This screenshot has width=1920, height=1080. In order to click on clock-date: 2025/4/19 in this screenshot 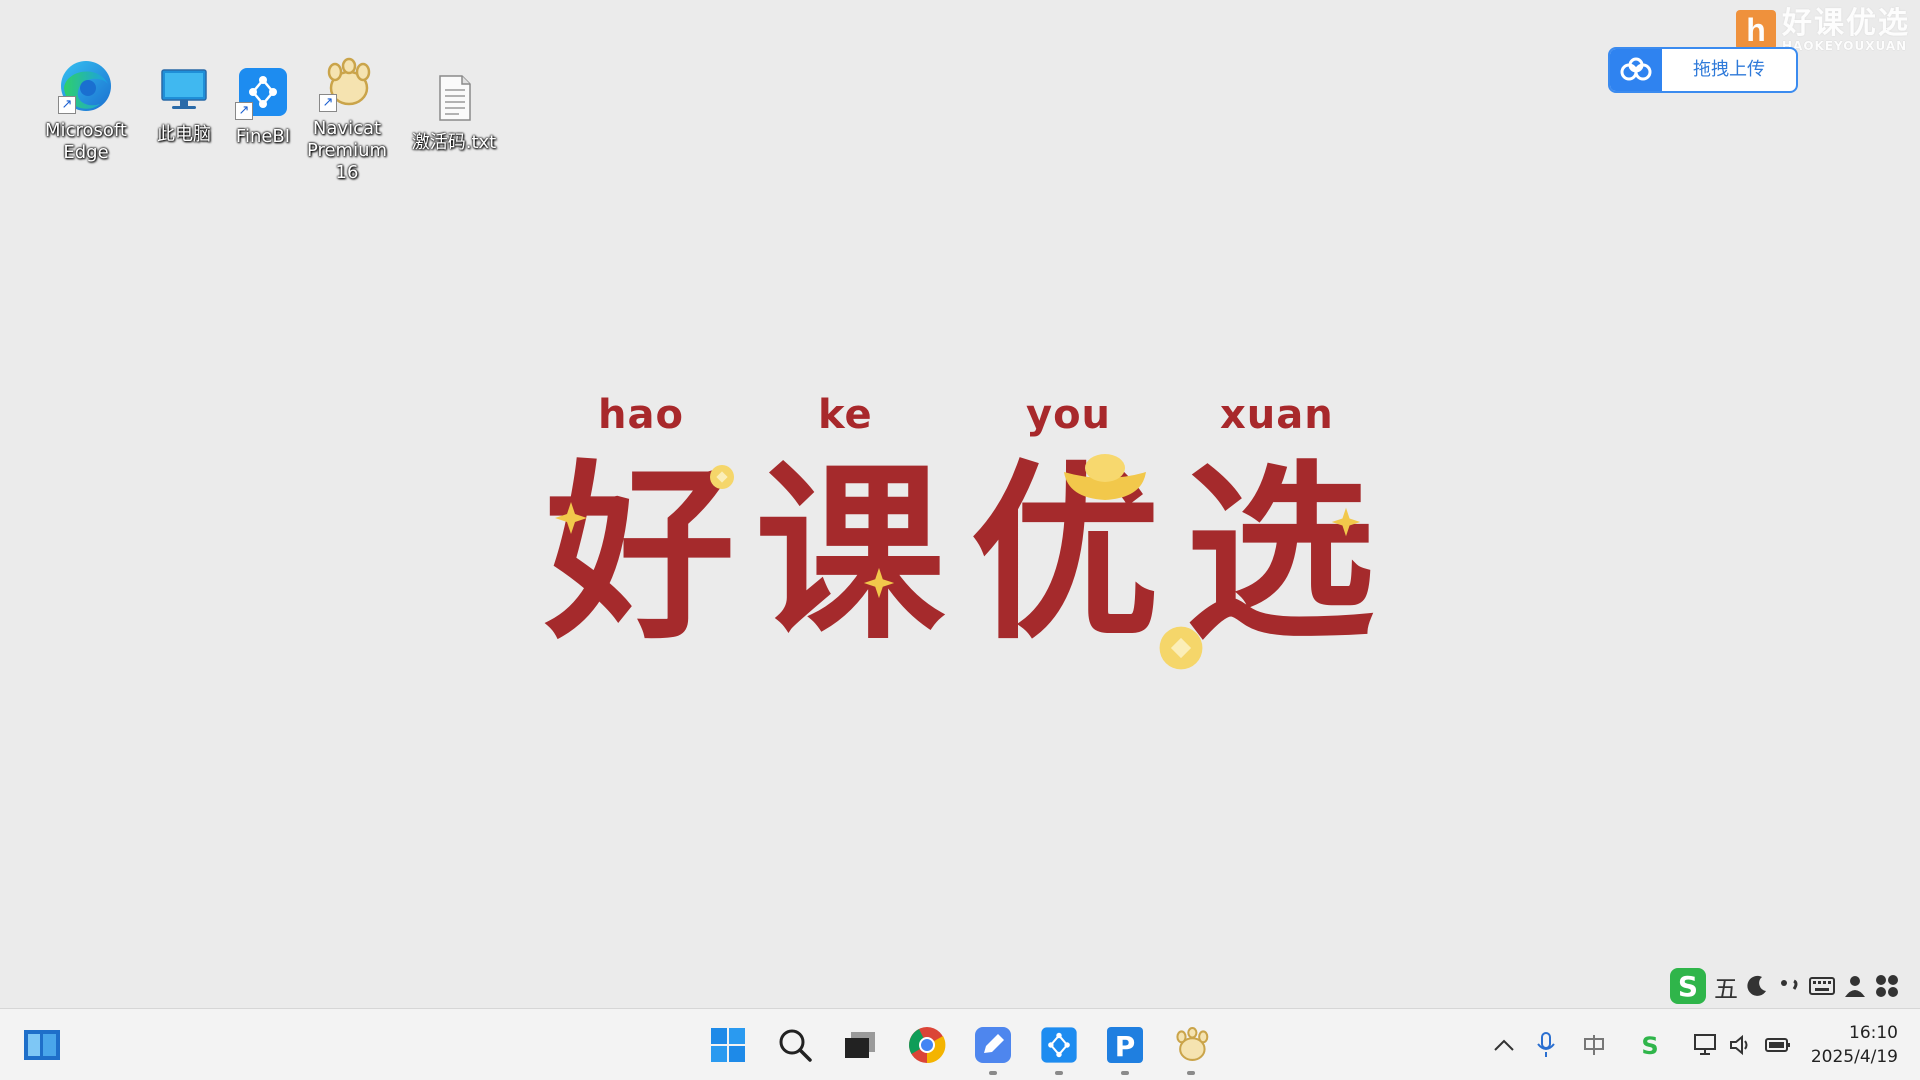, I will do `click(1854, 1057)`.